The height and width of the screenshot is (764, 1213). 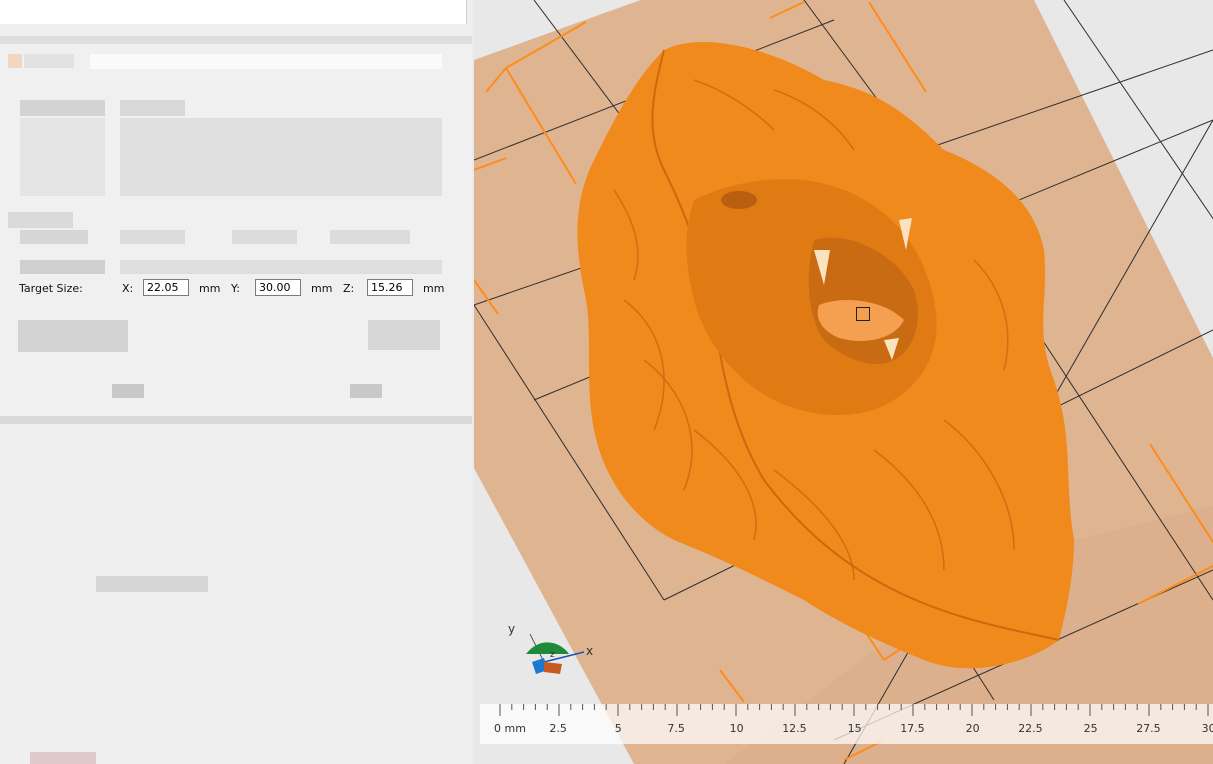 What do you see at coordinates (846, 724) in the screenshot?
I see `measurement-ruler: 0 mm 2.5 5 7.5 10 12.5 15 17.5 20 22.5 25 27.5 30` at bounding box center [846, 724].